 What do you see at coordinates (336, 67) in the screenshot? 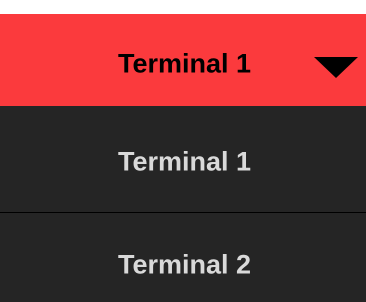
I see `caret-down-icon` at bounding box center [336, 67].